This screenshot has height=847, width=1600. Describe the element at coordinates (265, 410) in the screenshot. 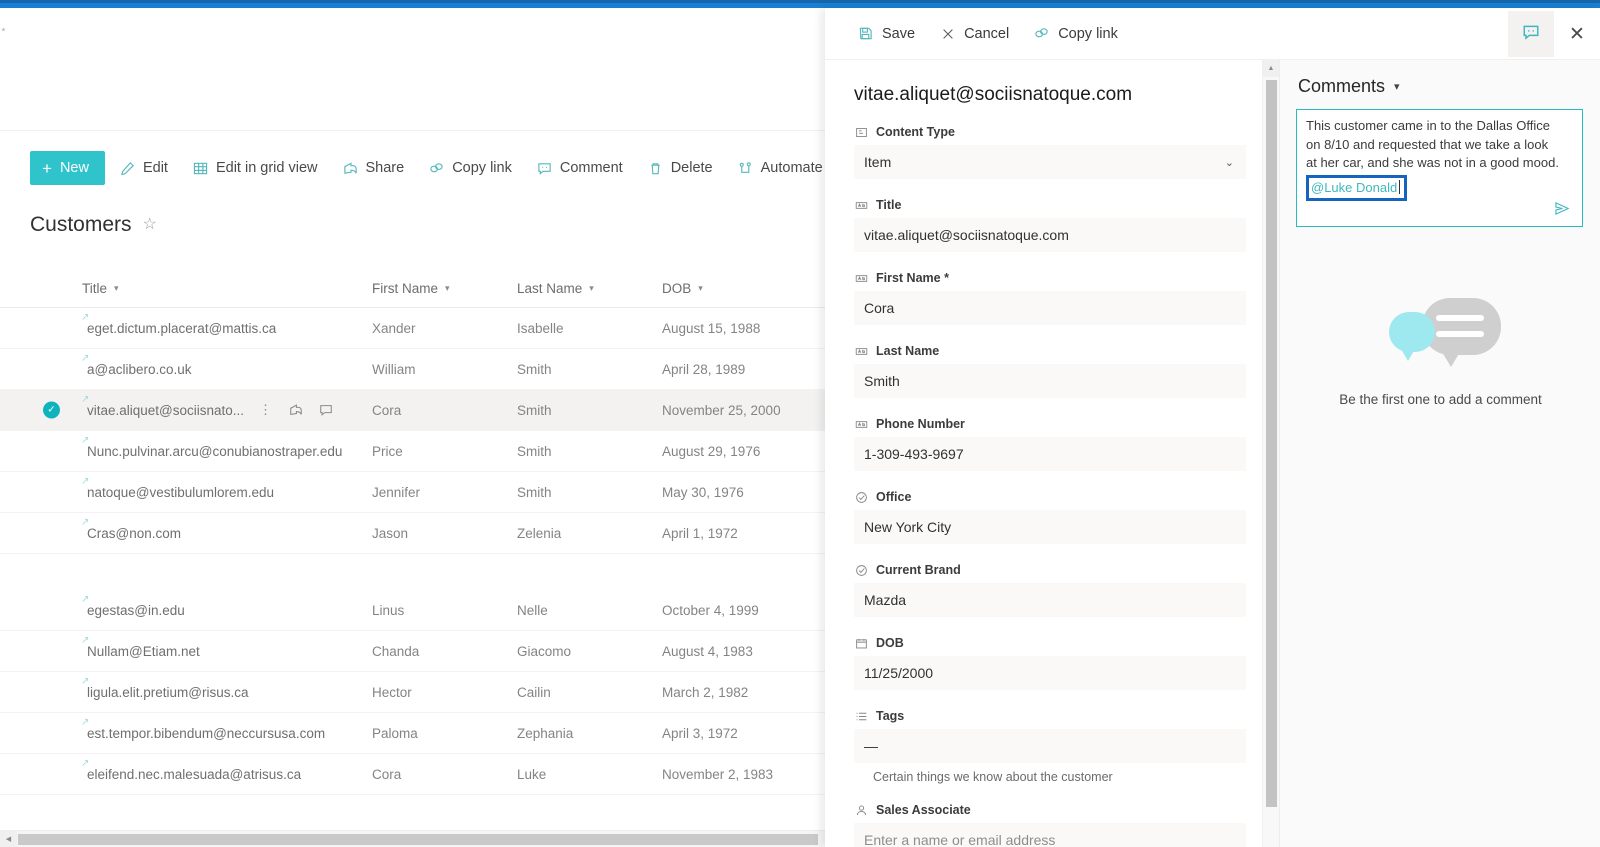

I see `more-options-icon: ⋮` at that location.